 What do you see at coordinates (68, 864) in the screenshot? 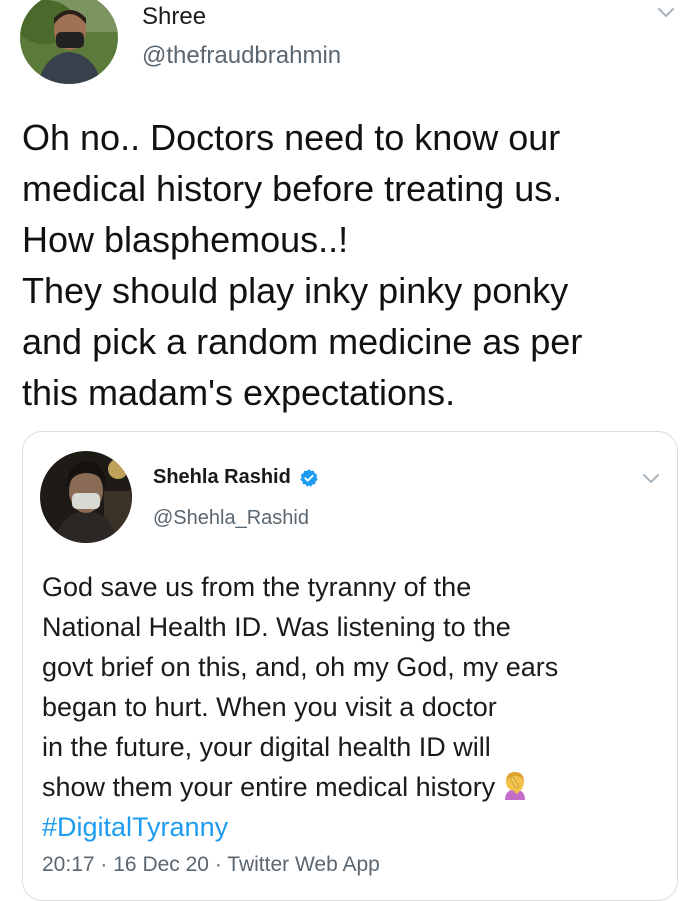
I see `tweet-time: 20:17` at bounding box center [68, 864].